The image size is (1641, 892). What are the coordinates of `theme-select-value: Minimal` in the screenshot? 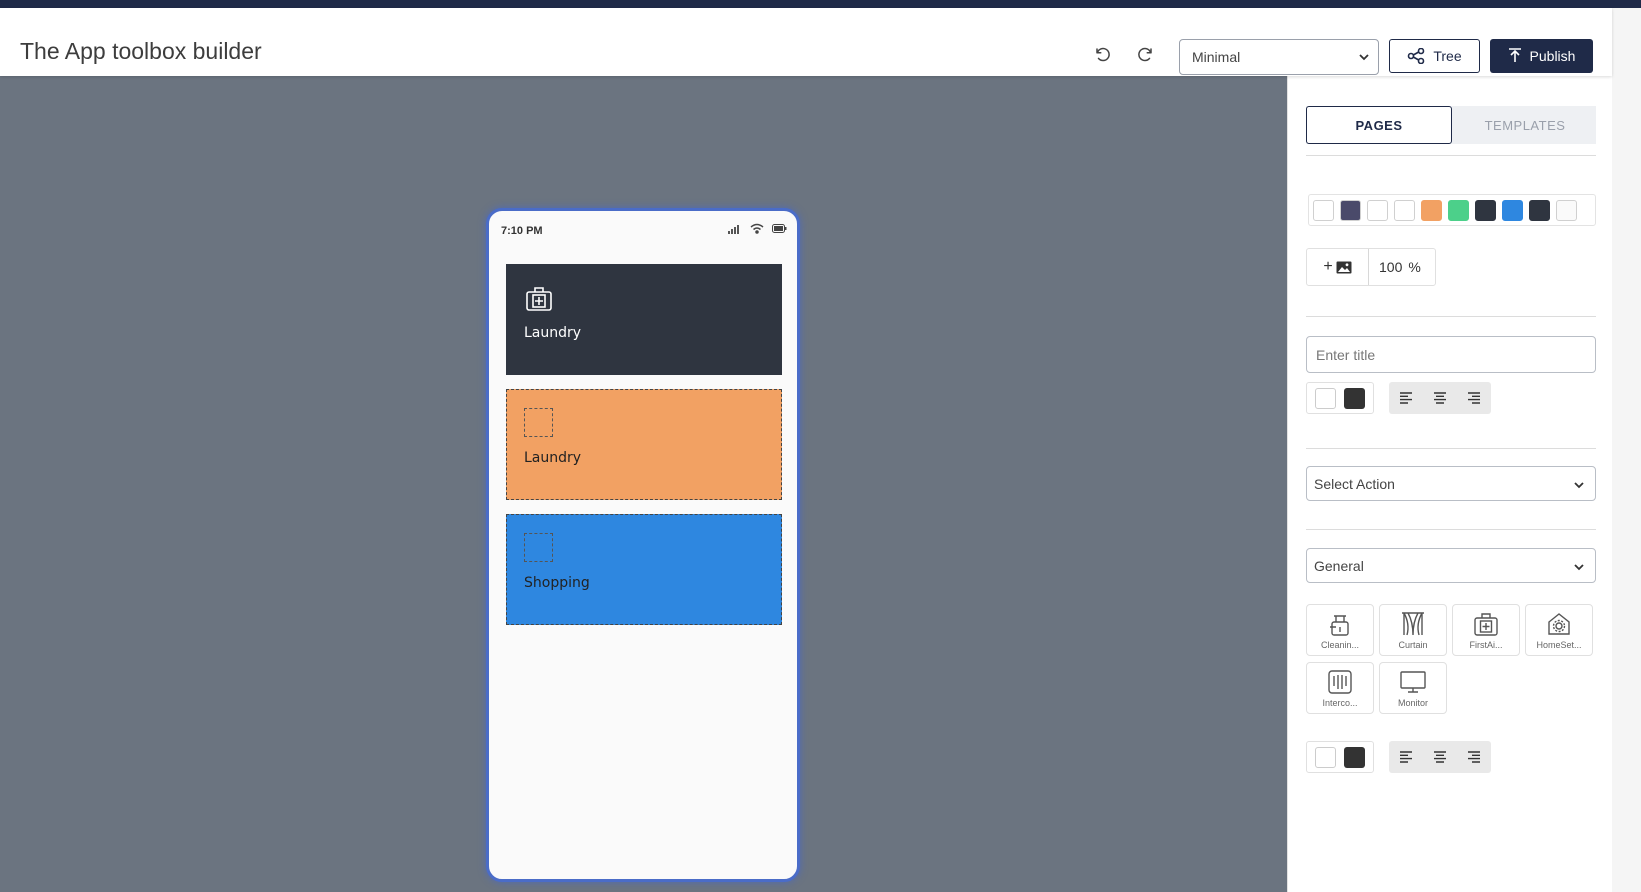 It's located at (1216, 57).